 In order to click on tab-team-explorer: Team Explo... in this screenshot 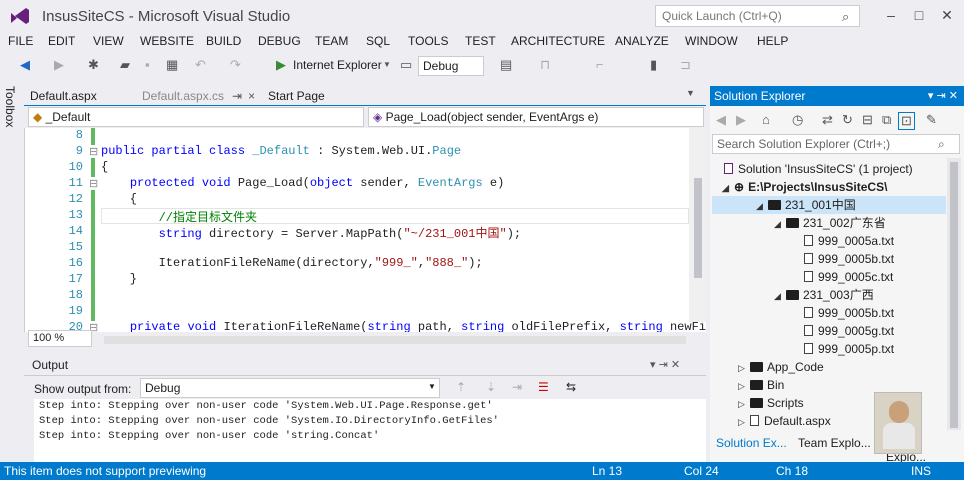, I will do `click(834, 443)`.